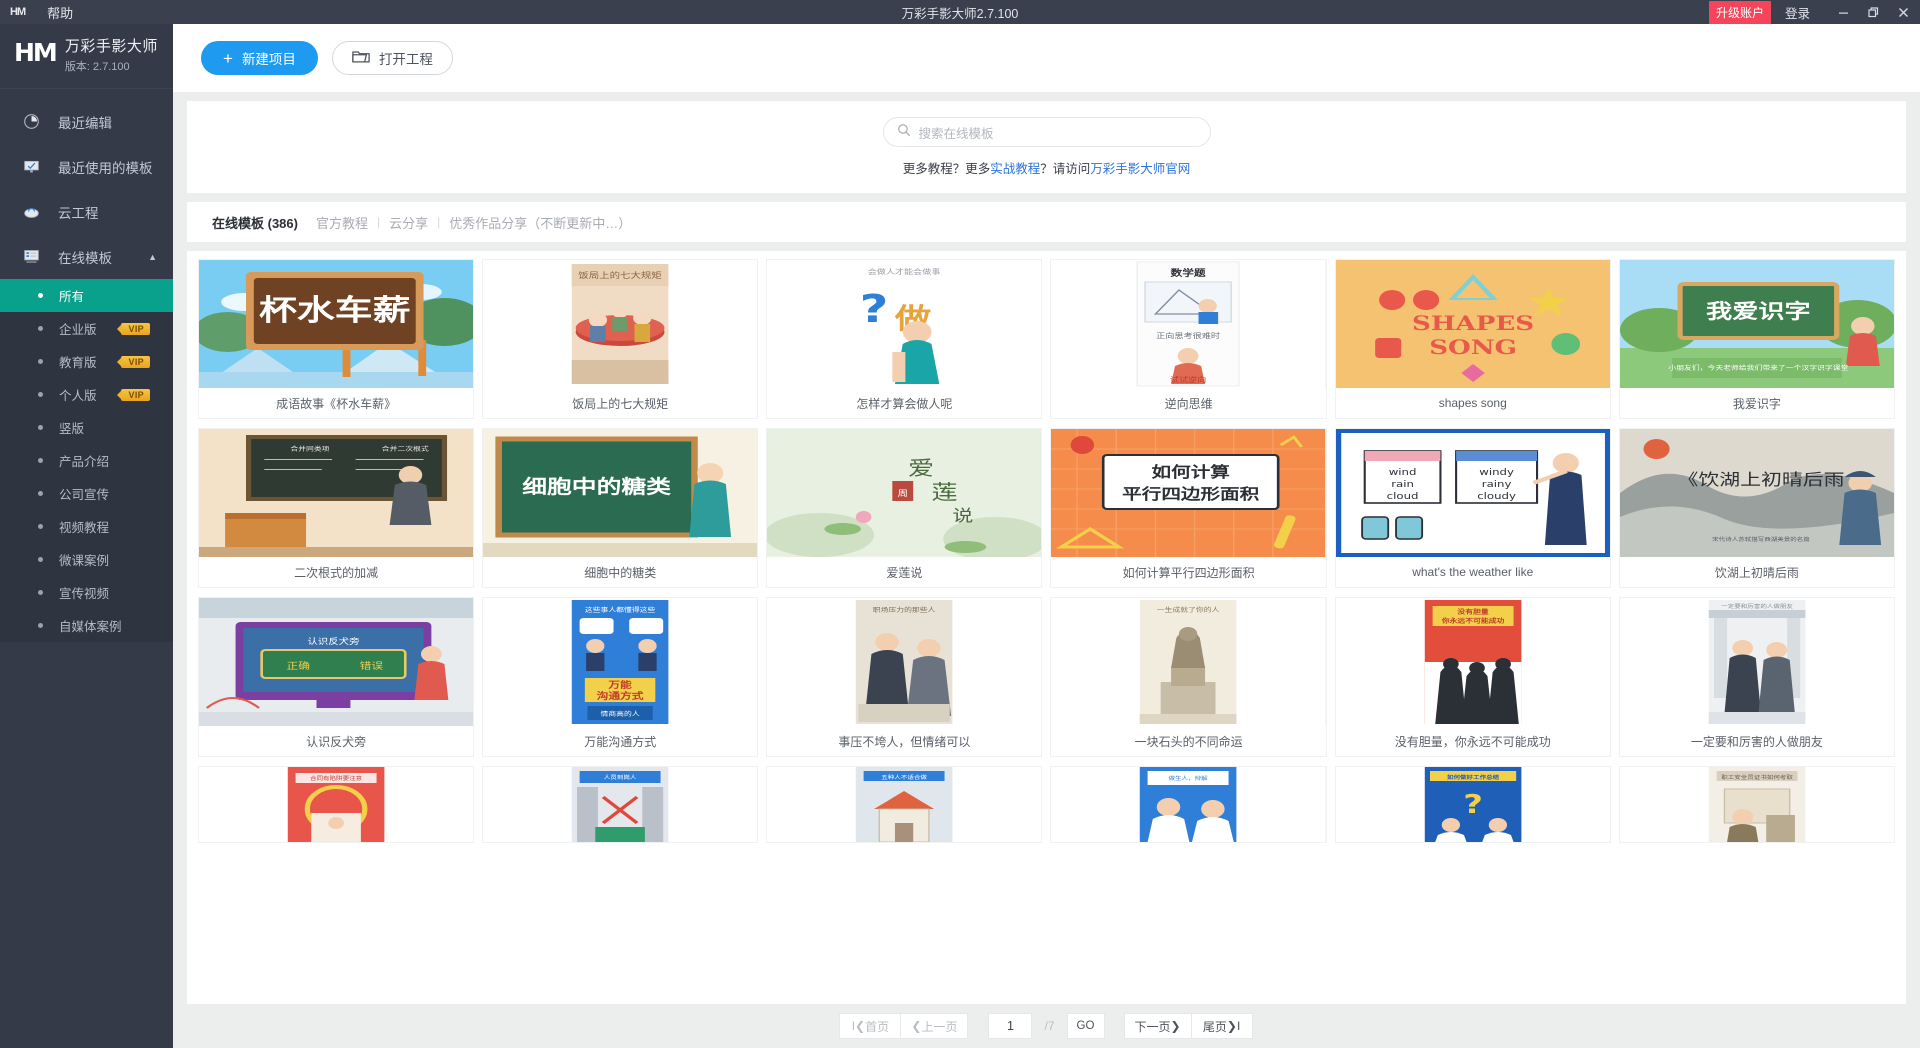 This screenshot has height=1048, width=1920. I want to click on pager-next-label: 下一页, so click(1152, 1026).